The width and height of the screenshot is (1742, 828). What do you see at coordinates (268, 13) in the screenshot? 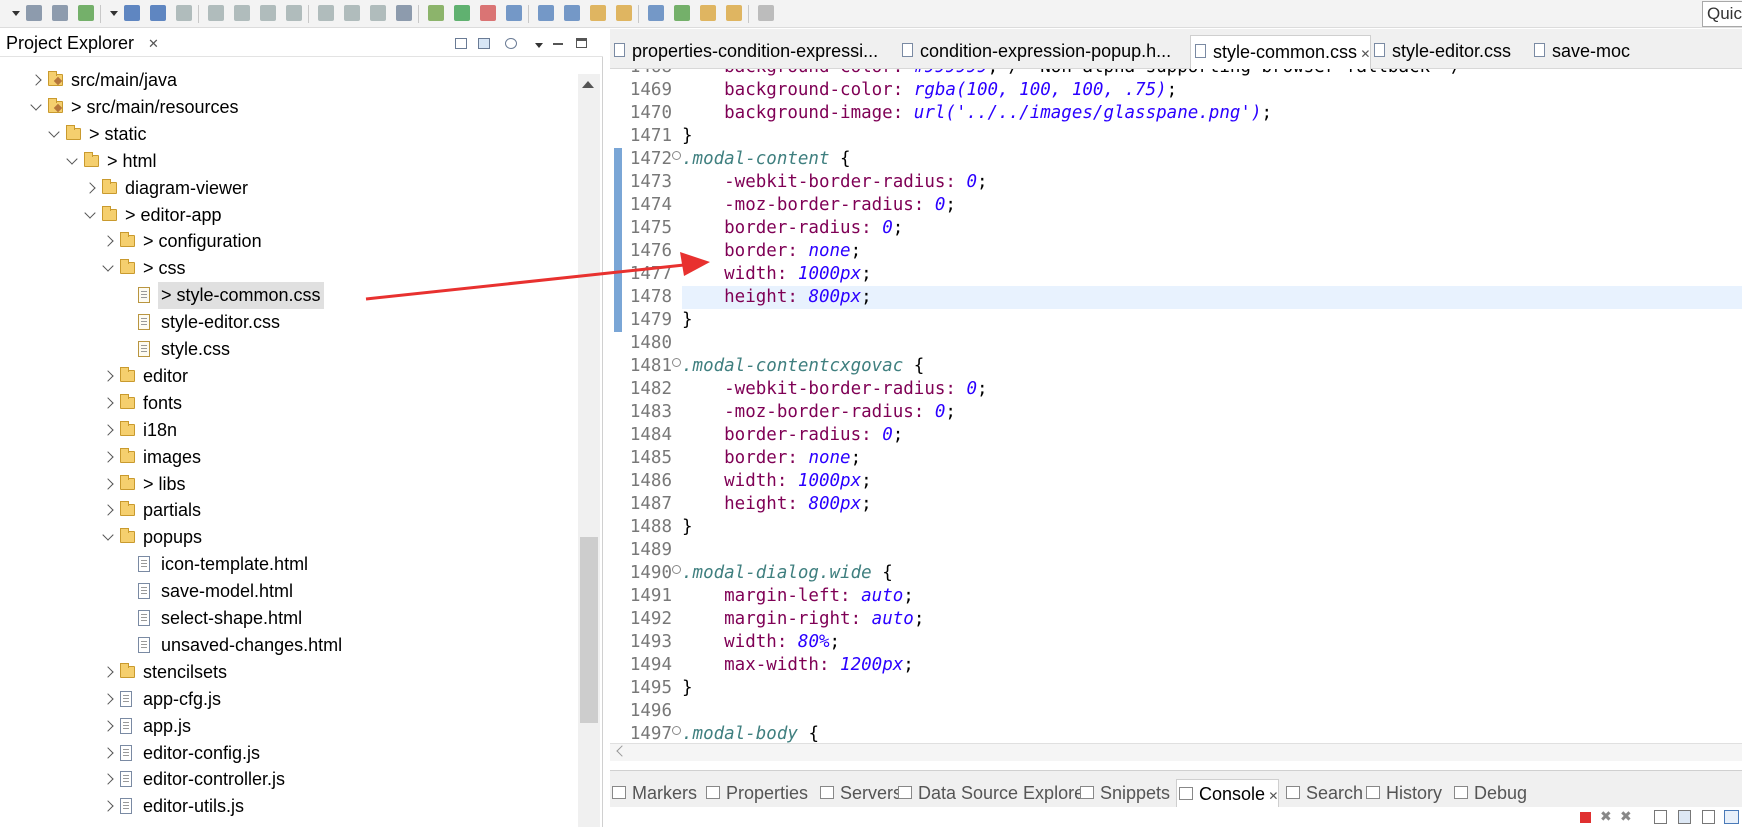
I see `disconnect-icon` at bounding box center [268, 13].